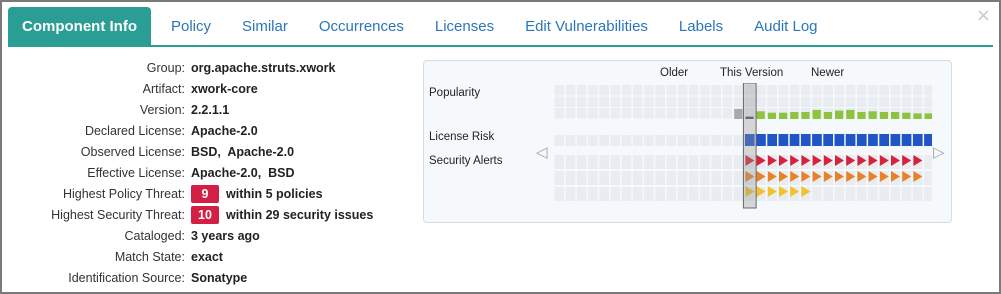  I want to click on tab-licenses: Licenses, so click(464, 26).